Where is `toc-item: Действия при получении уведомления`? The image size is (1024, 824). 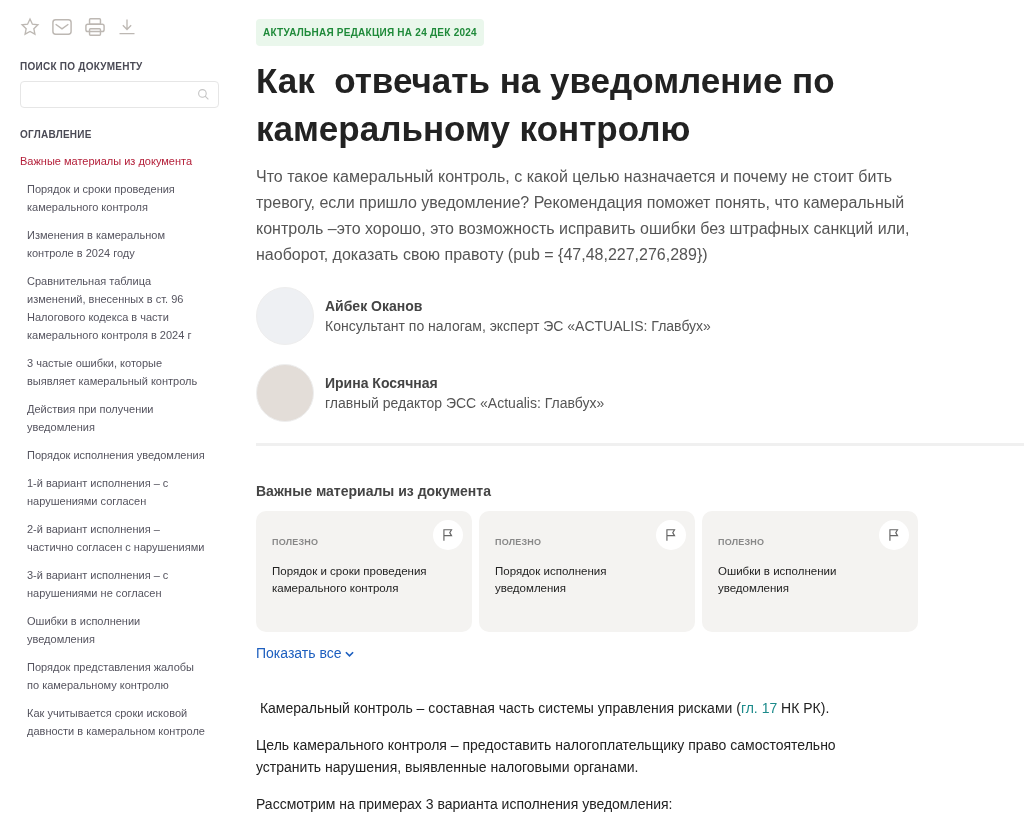 toc-item: Действия при получении уведомления is located at coordinates (119, 418).